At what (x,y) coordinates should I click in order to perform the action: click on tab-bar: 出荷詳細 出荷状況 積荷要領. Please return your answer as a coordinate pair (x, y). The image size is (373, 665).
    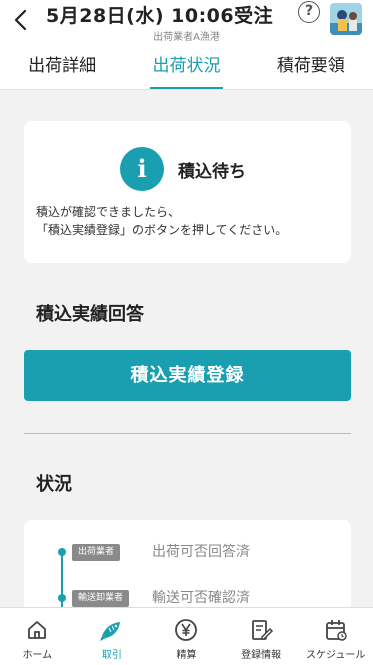
    Looking at the image, I should click on (186, 67).